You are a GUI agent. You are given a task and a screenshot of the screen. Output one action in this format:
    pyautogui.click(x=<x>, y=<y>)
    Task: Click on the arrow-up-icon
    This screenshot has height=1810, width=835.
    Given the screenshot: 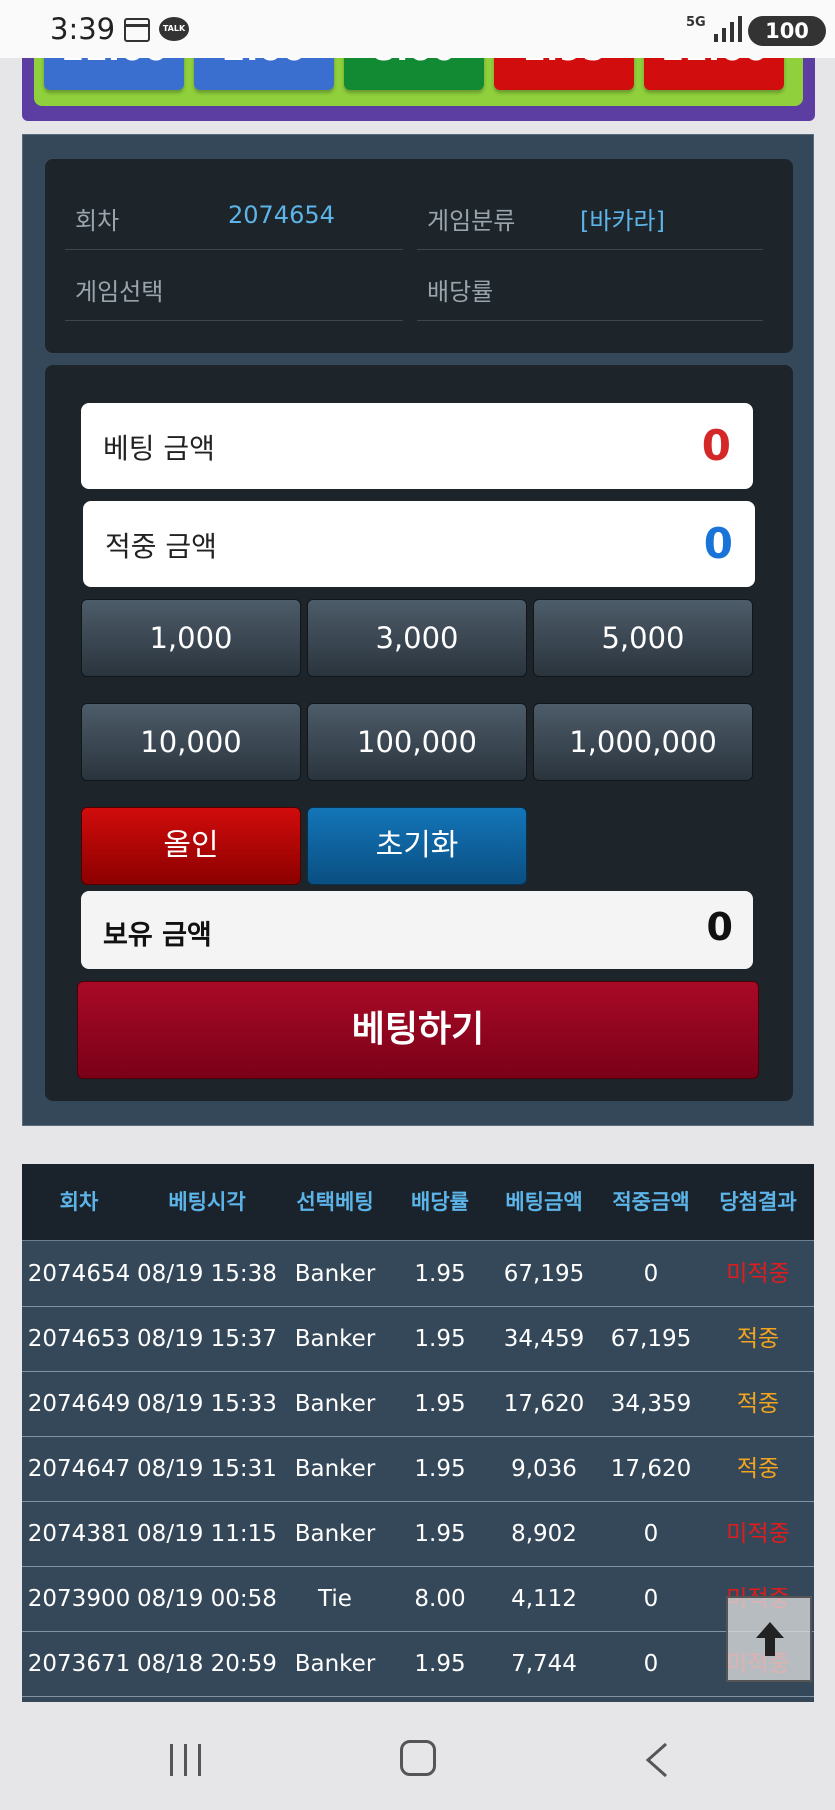 What is the action you would take?
    pyautogui.click(x=770, y=1639)
    